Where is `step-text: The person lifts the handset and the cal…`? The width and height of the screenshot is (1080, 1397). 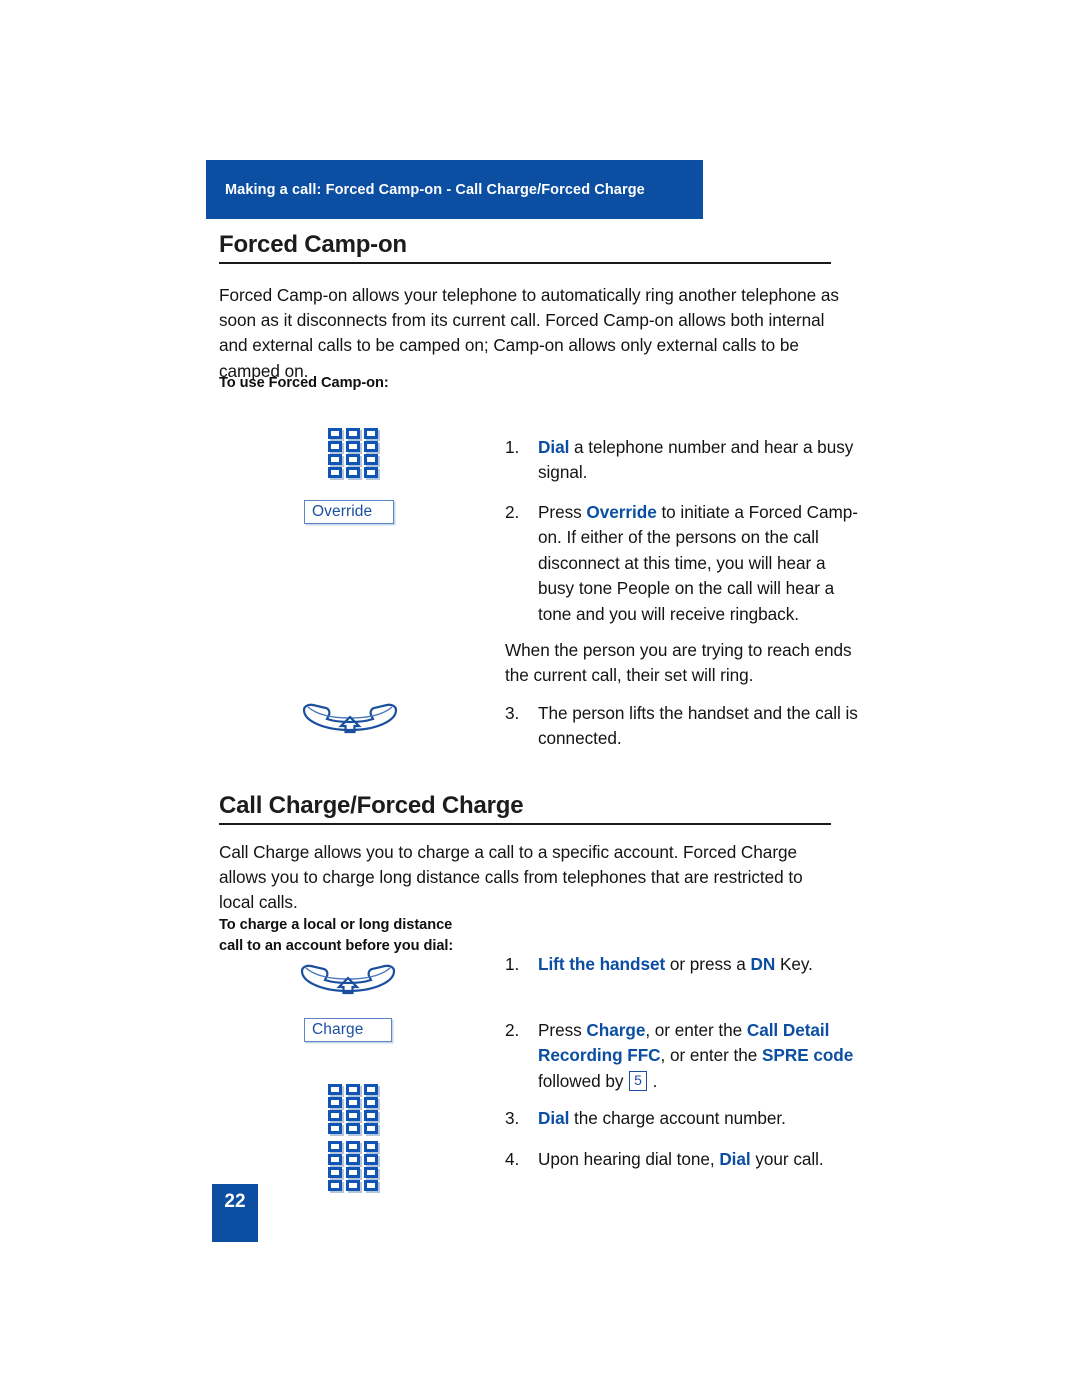
step-text: The person lifts the handset and the cal… is located at coordinates (698, 726).